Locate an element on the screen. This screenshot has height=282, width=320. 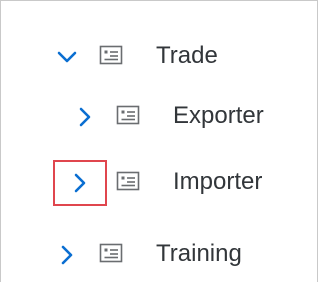
tree-item-label: Trade is located at coordinates (187, 56).